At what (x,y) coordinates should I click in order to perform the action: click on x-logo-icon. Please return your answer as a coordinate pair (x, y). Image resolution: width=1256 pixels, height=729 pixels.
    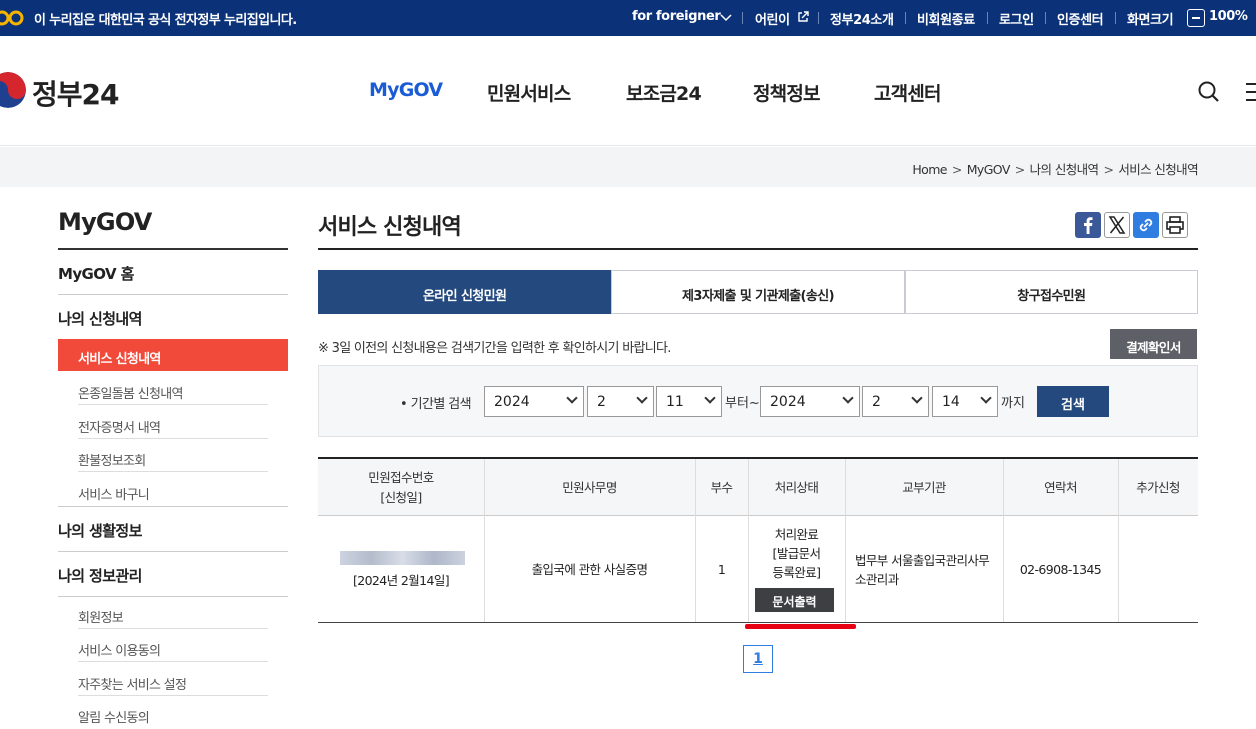
    Looking at the image, I should click on (1117, 225).